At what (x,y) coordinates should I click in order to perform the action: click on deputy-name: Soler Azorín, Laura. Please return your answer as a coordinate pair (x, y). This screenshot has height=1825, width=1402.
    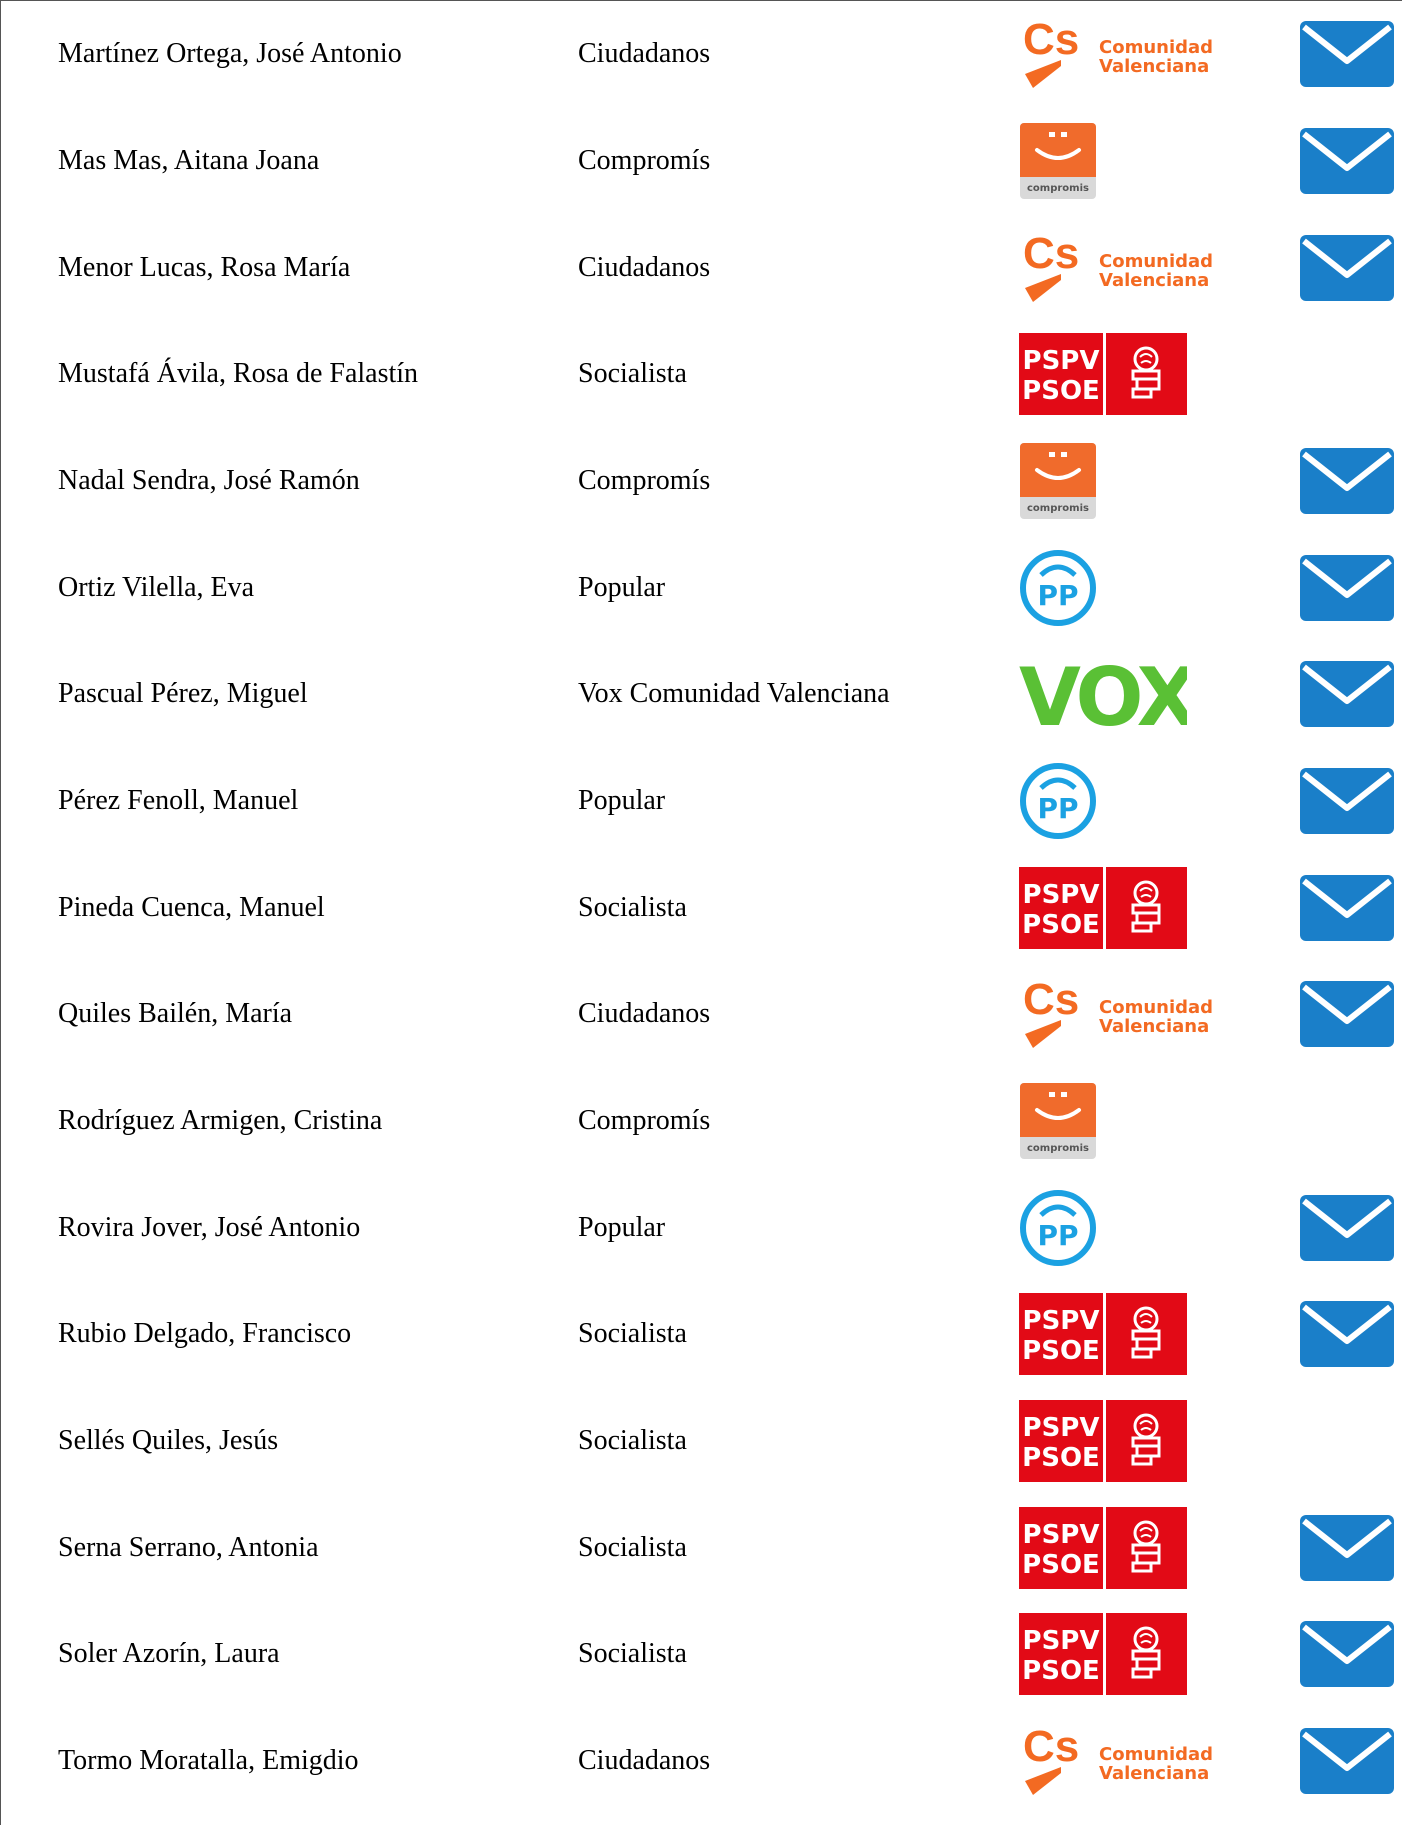
    Looking at the image, I should click on (169, 1653).